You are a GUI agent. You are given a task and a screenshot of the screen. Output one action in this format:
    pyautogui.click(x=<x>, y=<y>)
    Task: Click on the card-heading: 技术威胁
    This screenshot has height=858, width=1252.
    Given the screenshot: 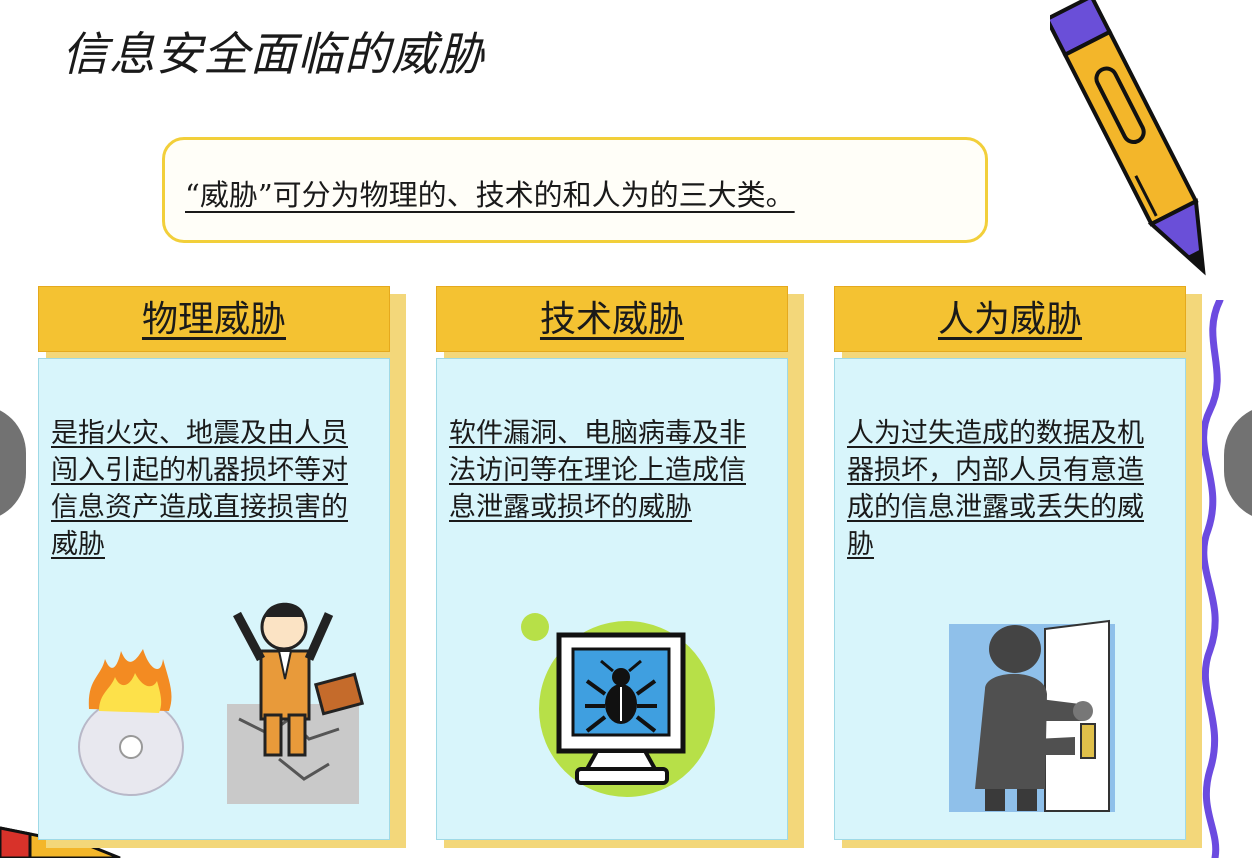 What is the action you would take?
    pyautogui.click(x=611, y=319)
    